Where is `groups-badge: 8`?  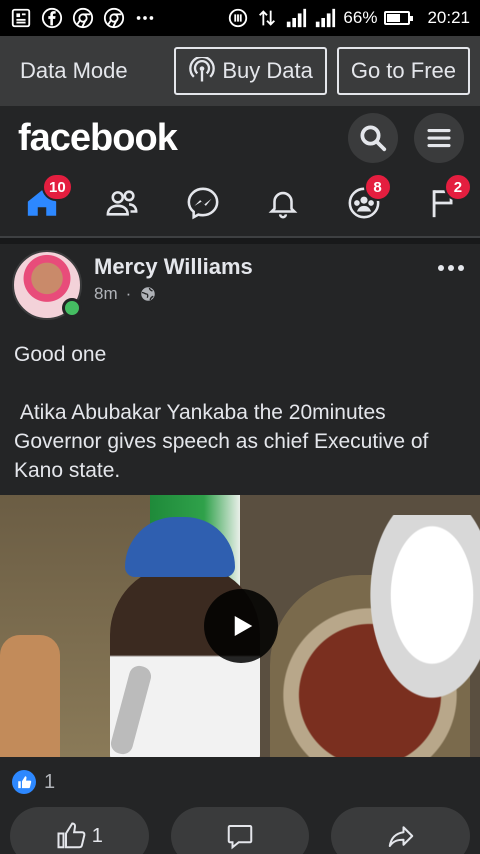 groups-badge: 8 is located at coordinates (377, 187).